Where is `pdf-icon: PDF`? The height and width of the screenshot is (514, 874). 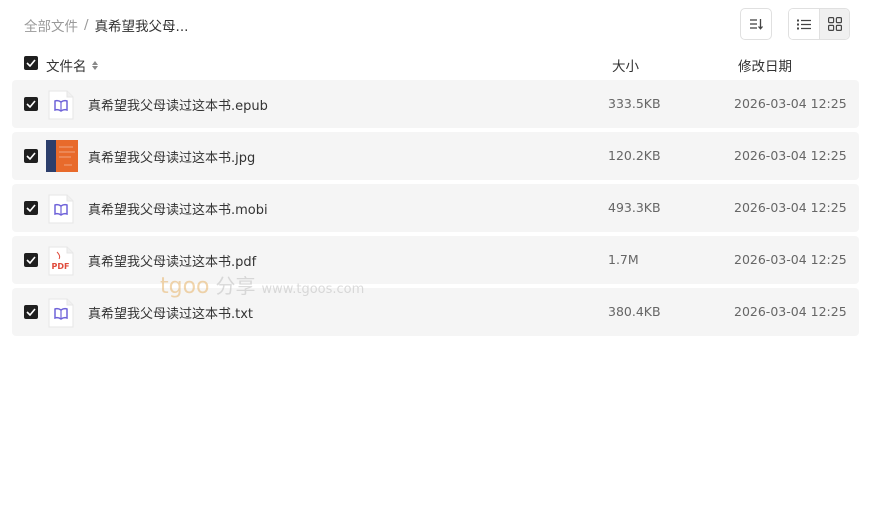 pdf-icon: PDF is located at coordinates (62, 261).